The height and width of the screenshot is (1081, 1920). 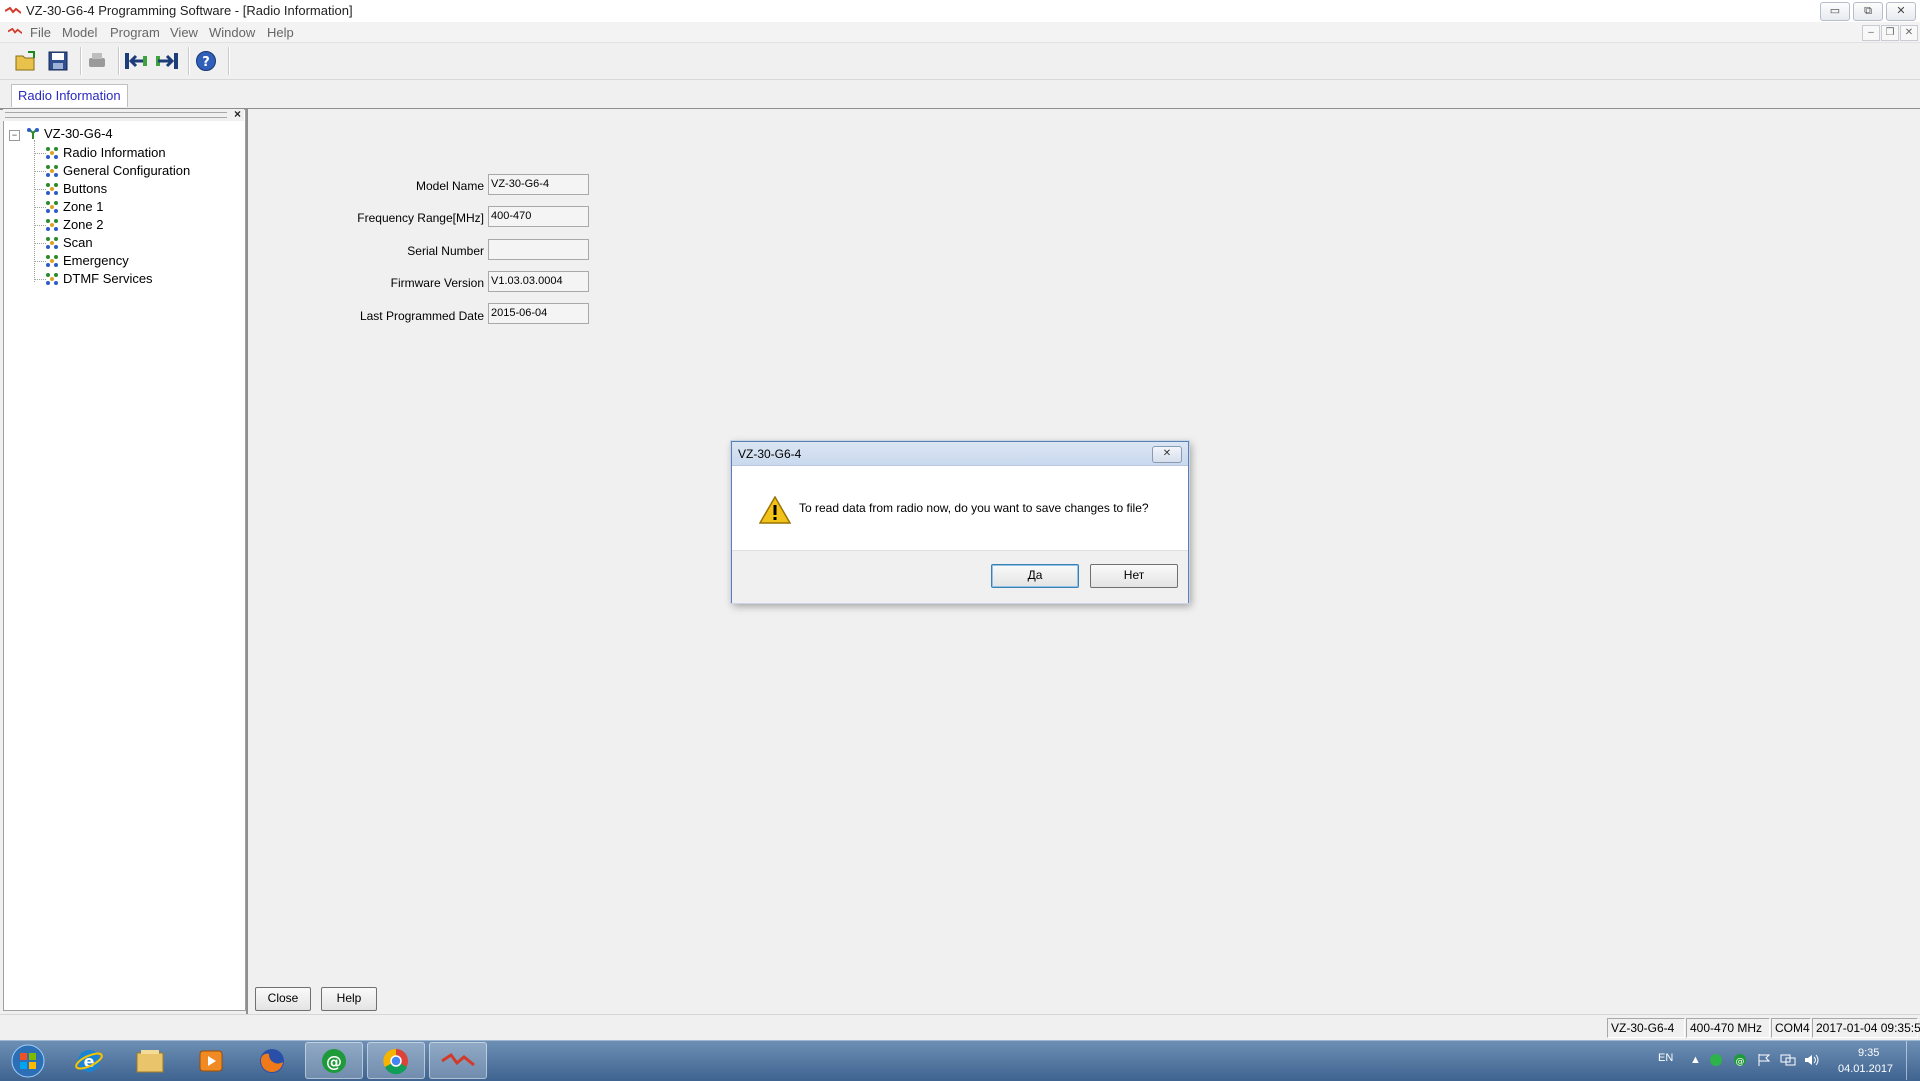 What do you see at coordinates (126, 170) in the screenshot?
I see `tree-item-general-configuration: General Configuration` at bounding box center [126, 170].